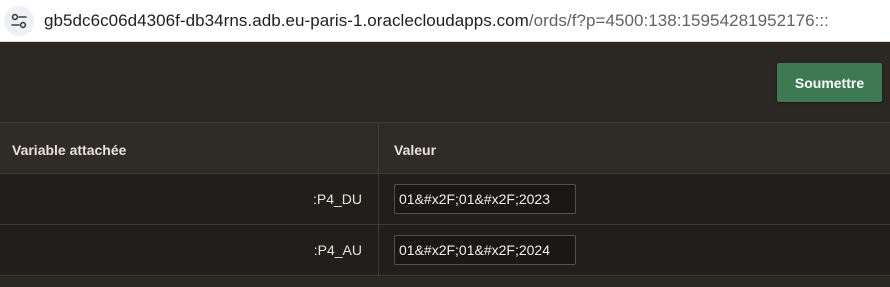 The image size is (890, 287). What do you see at coordinates (337, 199) in the screenshot?
I see `variable-name: :P4_DU` at bounding box center [337, 199].